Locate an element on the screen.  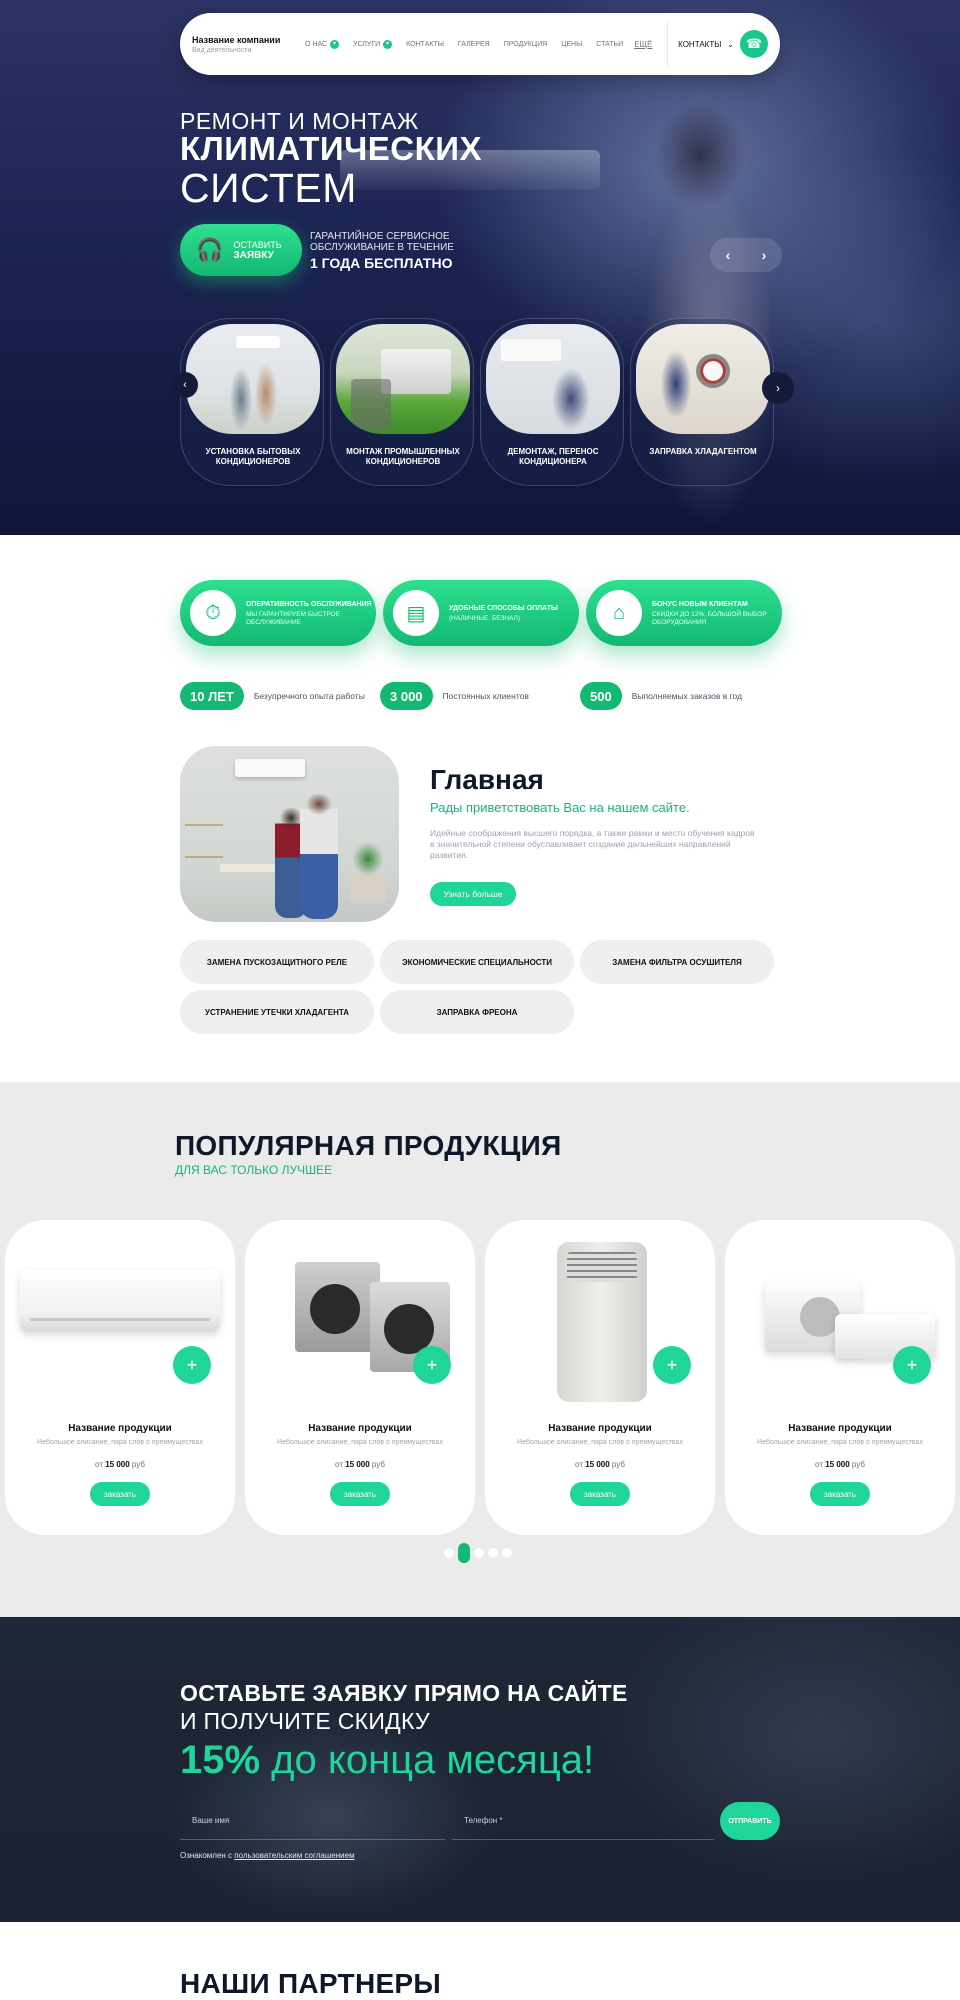
feature-title: УДОБНЫЕ СПОСОБЫ ОПЛАТЫ is located at coordinates (503, 608).